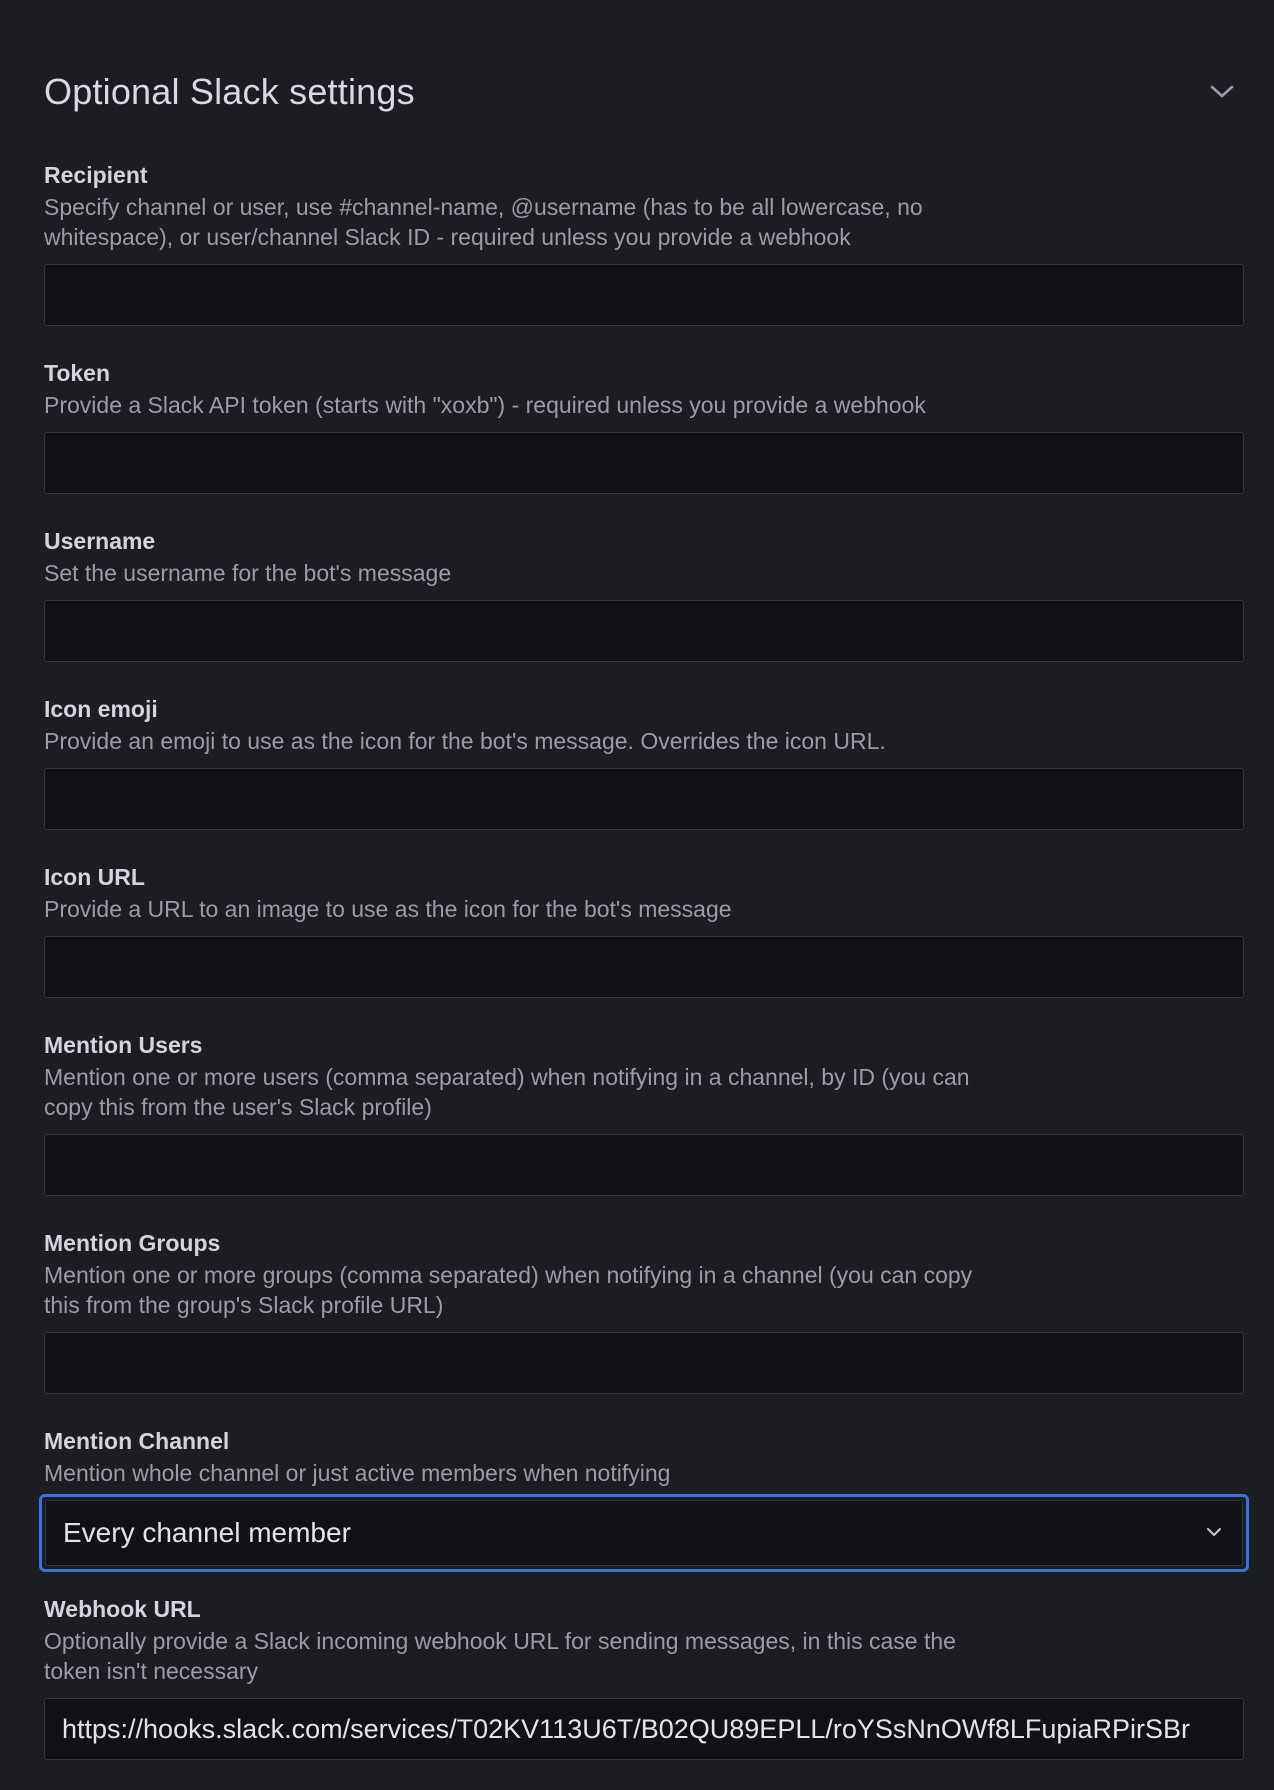  What do you see at coordinates (644, 631) in the screenshot?
I see `username-input` at bounding box center [644, 631].